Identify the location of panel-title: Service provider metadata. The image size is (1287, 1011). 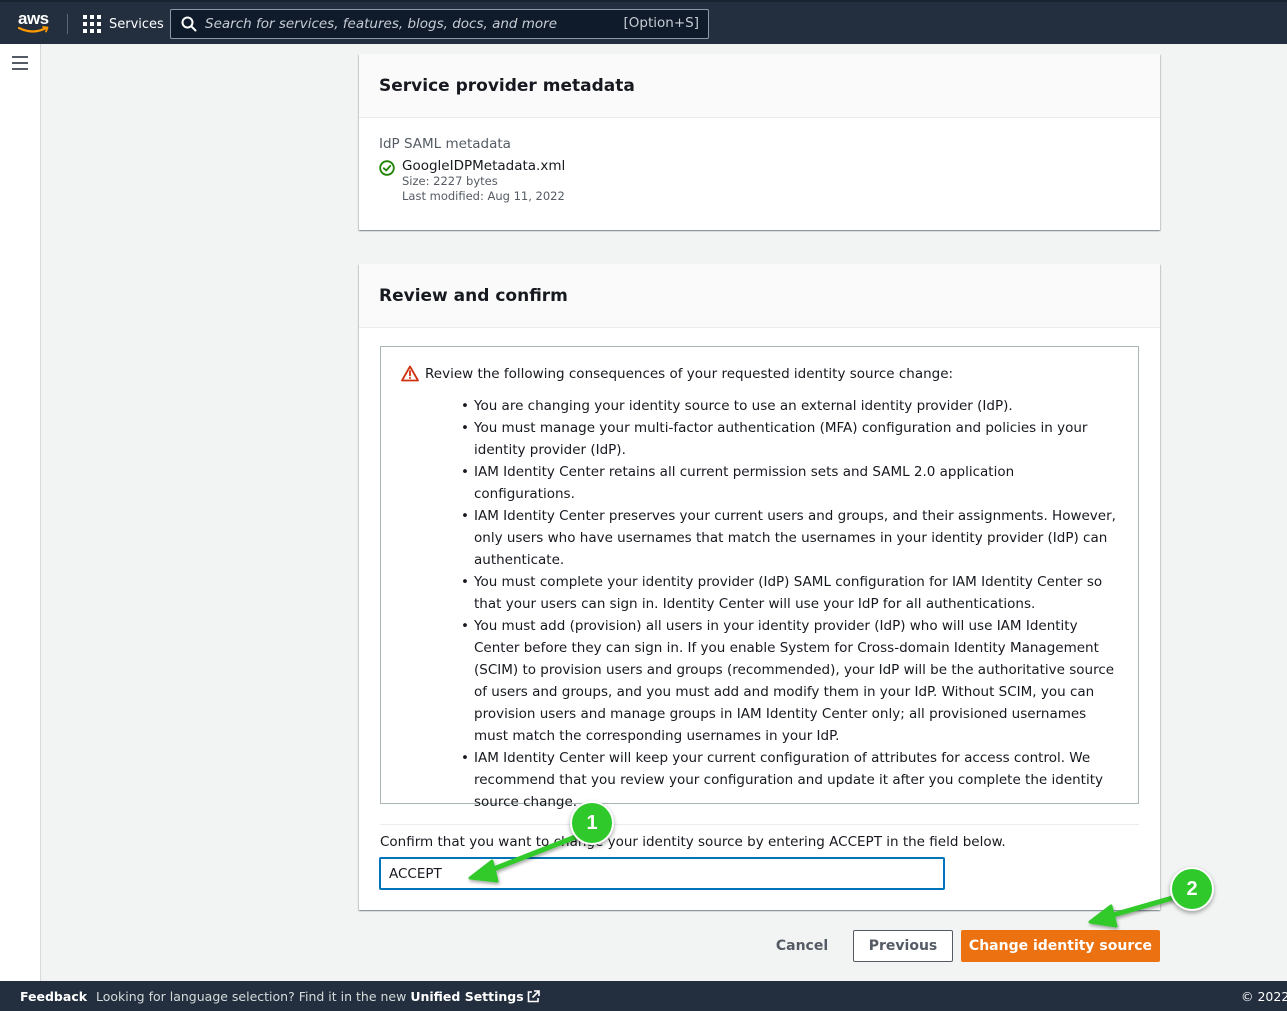
(507, 85).